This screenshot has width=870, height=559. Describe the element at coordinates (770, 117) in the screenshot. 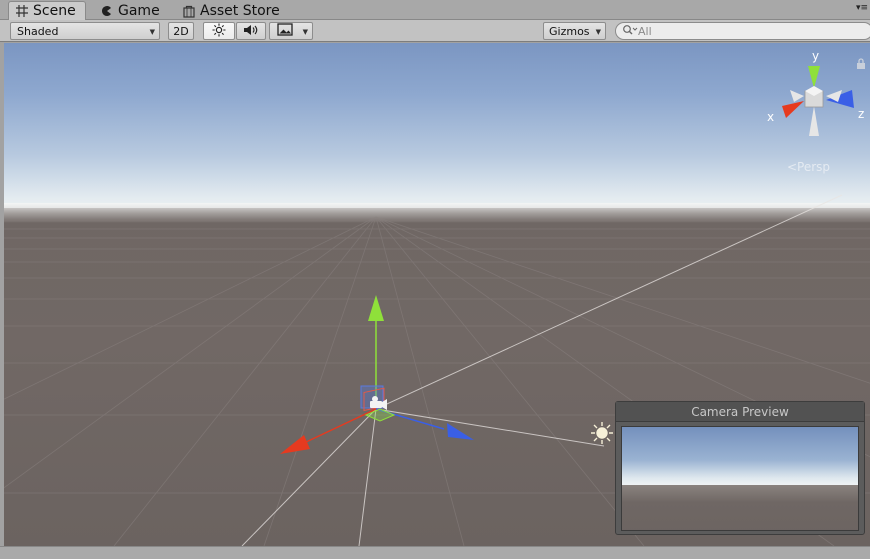

I see `axis-label-x: x` at that location.